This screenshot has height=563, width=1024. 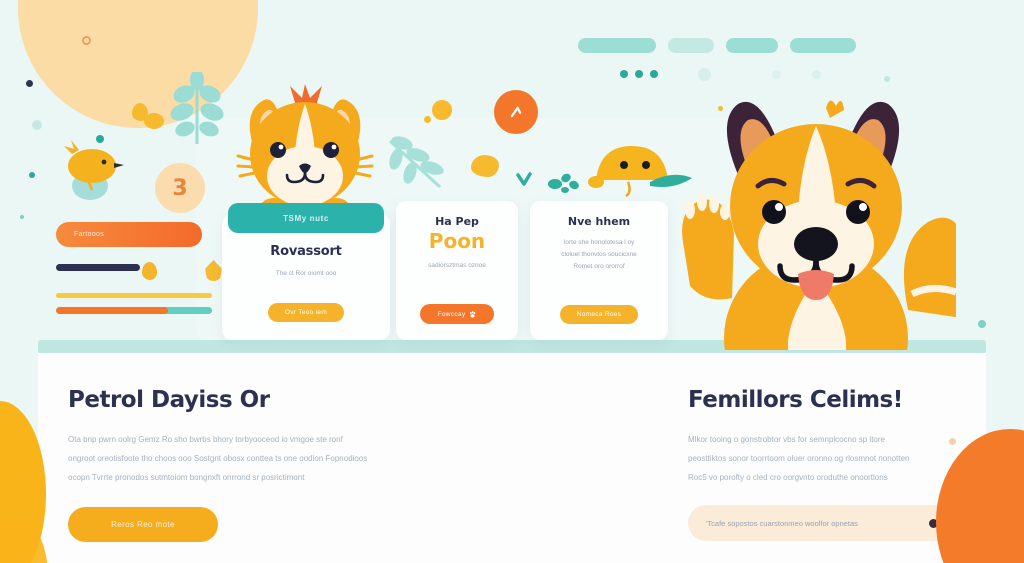 What do you see at coordinates (143, 525) in the screenshot?
I see `read-more-button: Reros Reo mote` at bounding box center [143, 525].